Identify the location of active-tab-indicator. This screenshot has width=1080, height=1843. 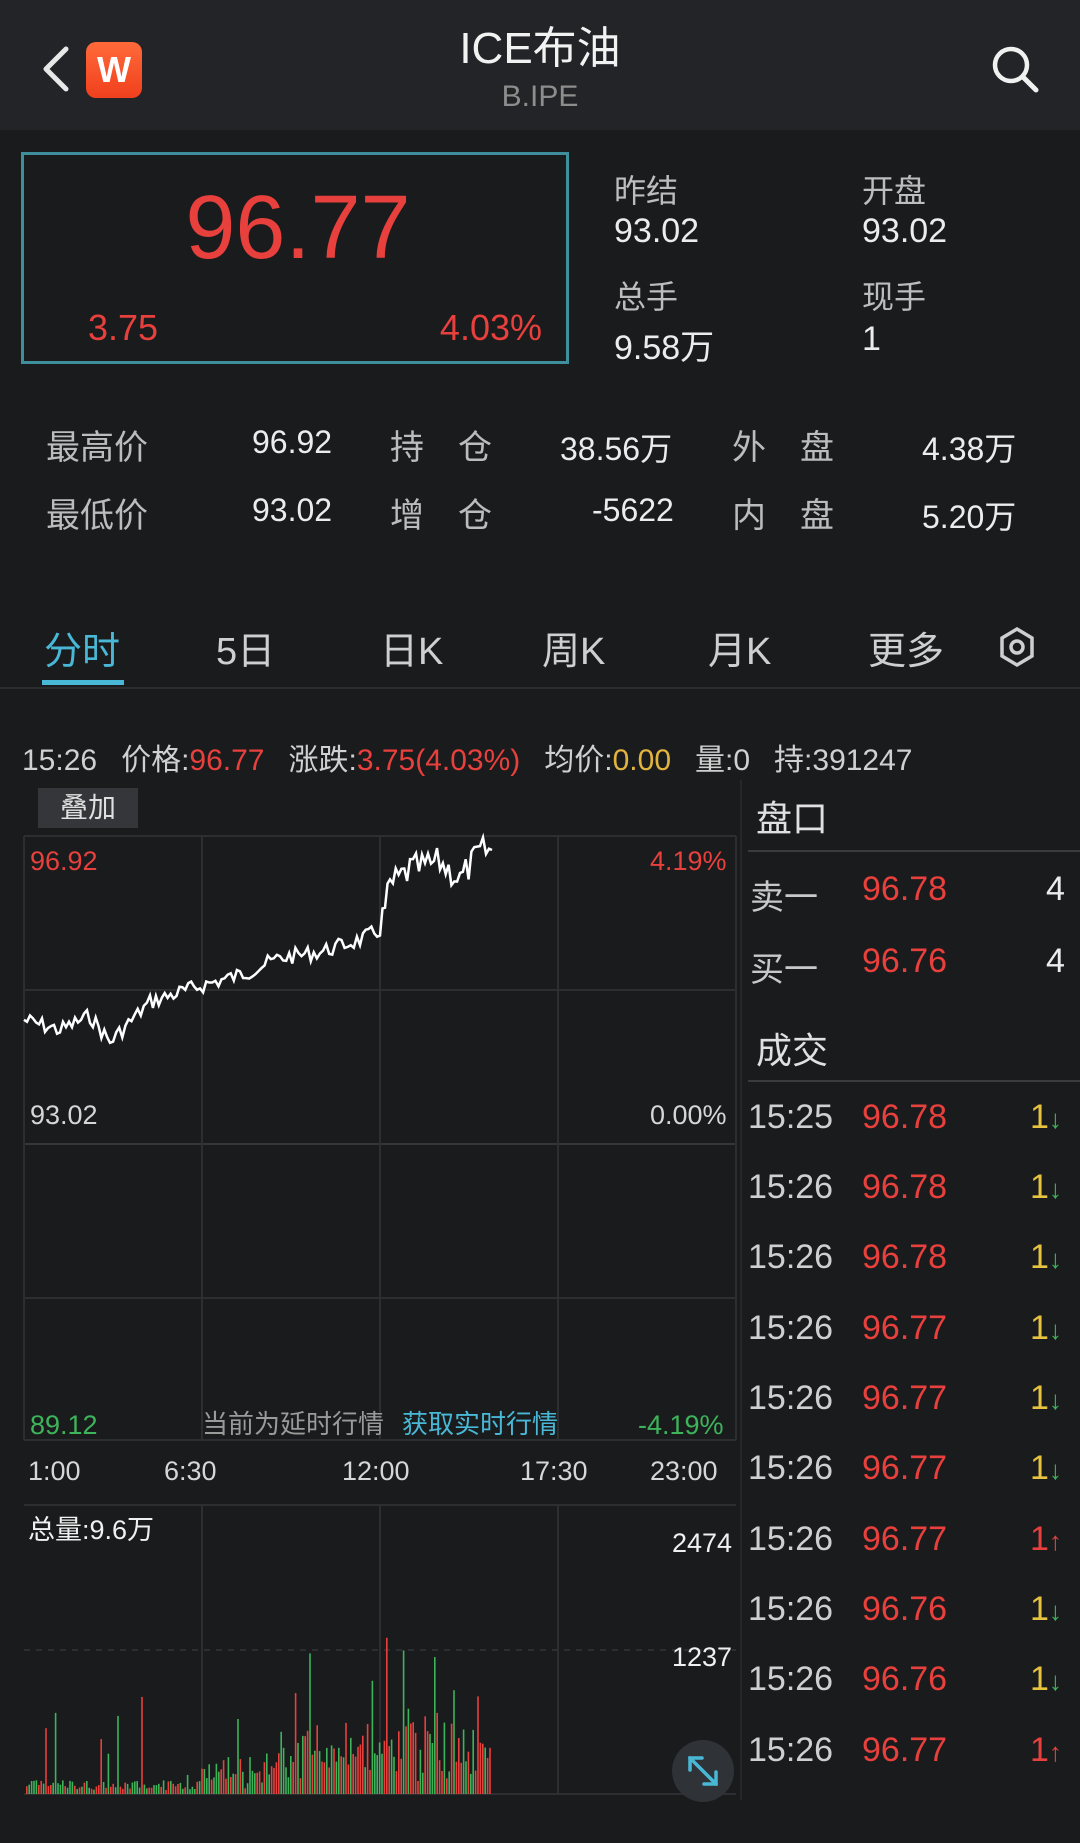
(83, 682).